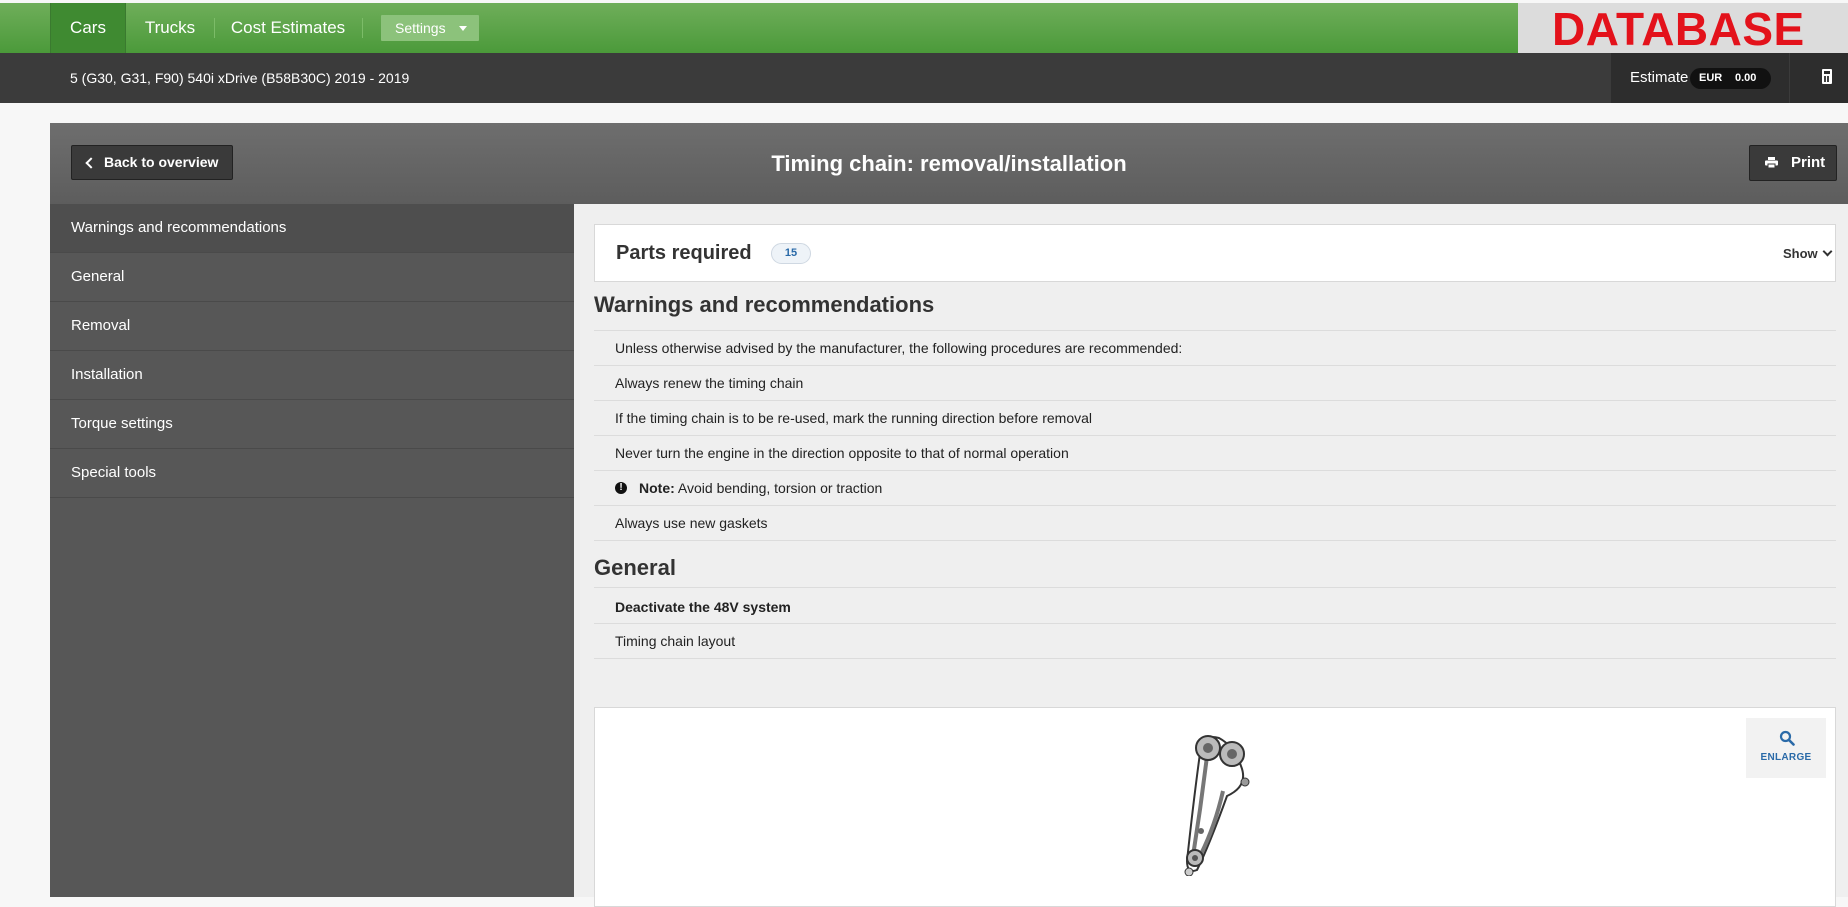  What do you see at coordinates (463, 28) in the screenshot?
I see `caret-down-icon` at bounding box center [463, 28].